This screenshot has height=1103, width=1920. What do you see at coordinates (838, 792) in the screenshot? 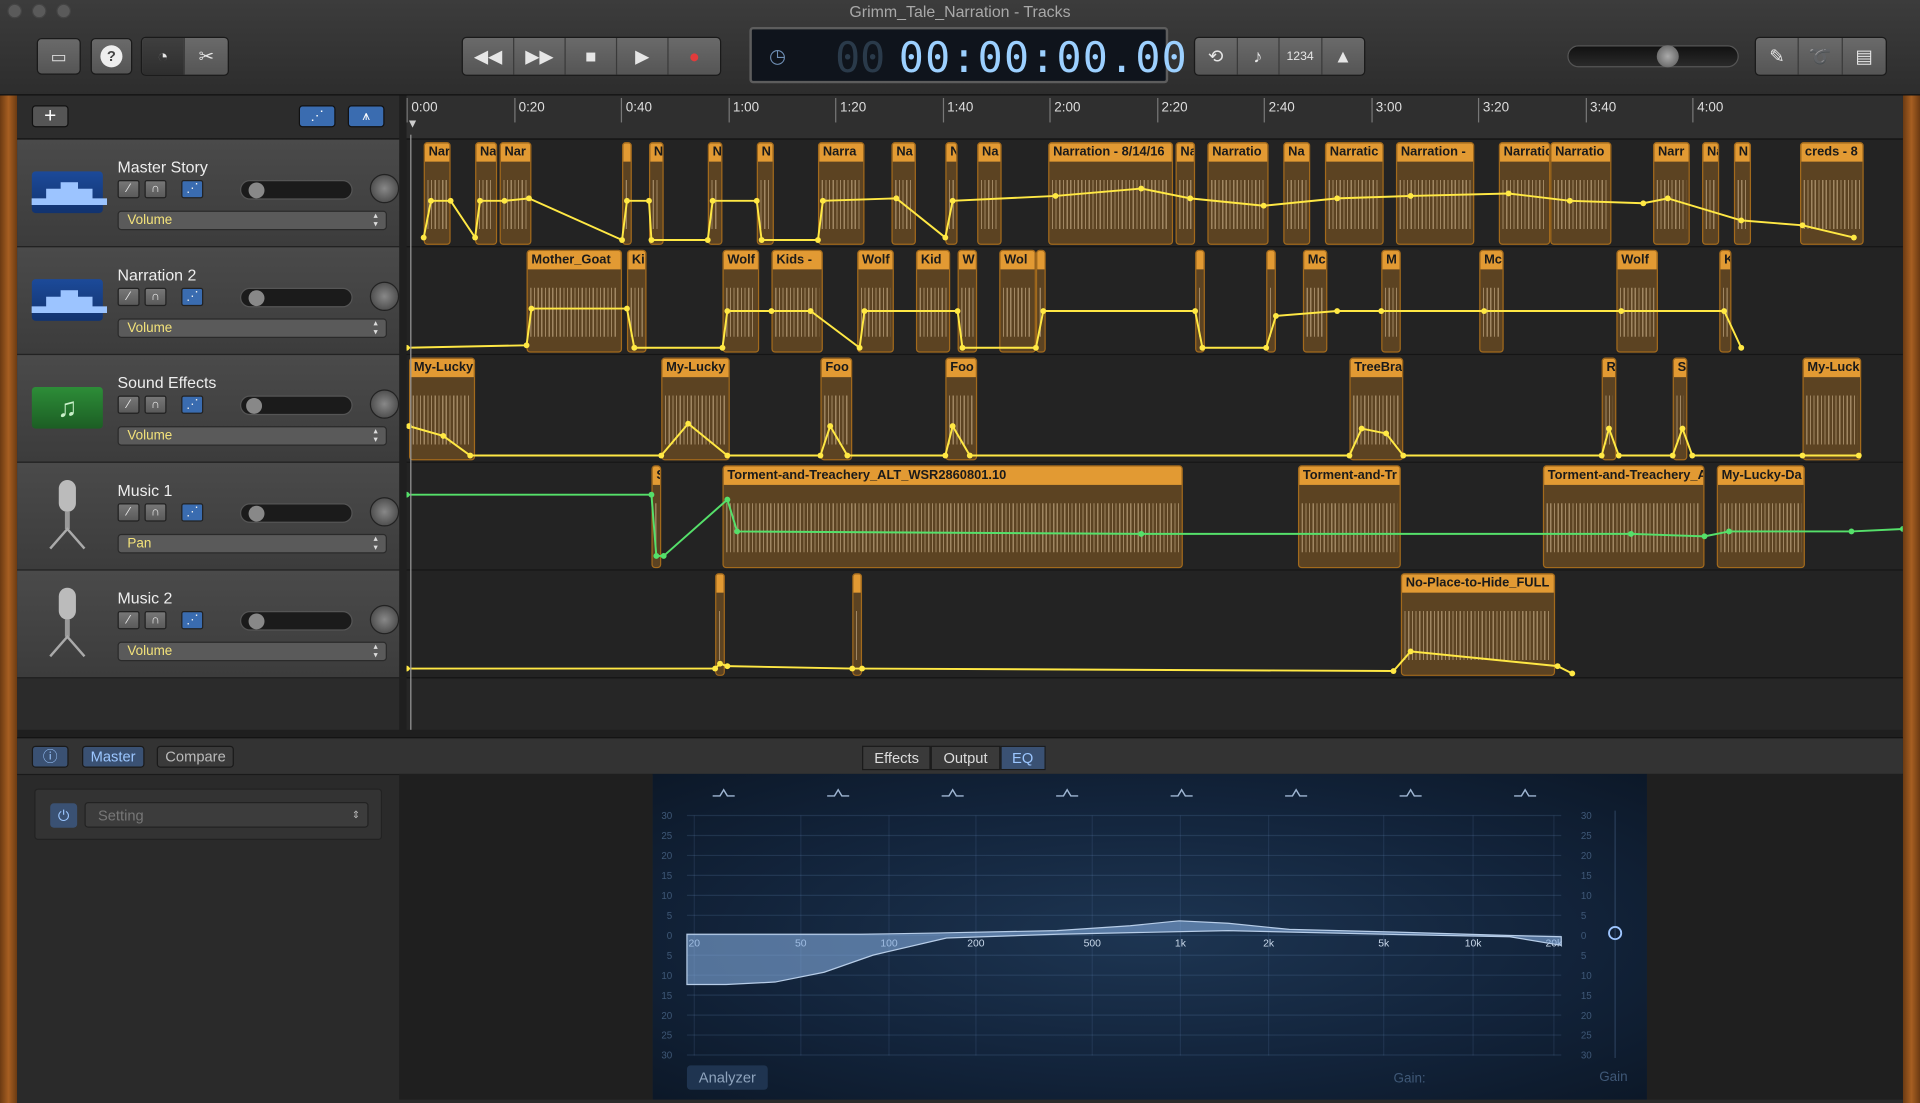
I see `lowshelf-band-icon` at bounding box center [838, 792].